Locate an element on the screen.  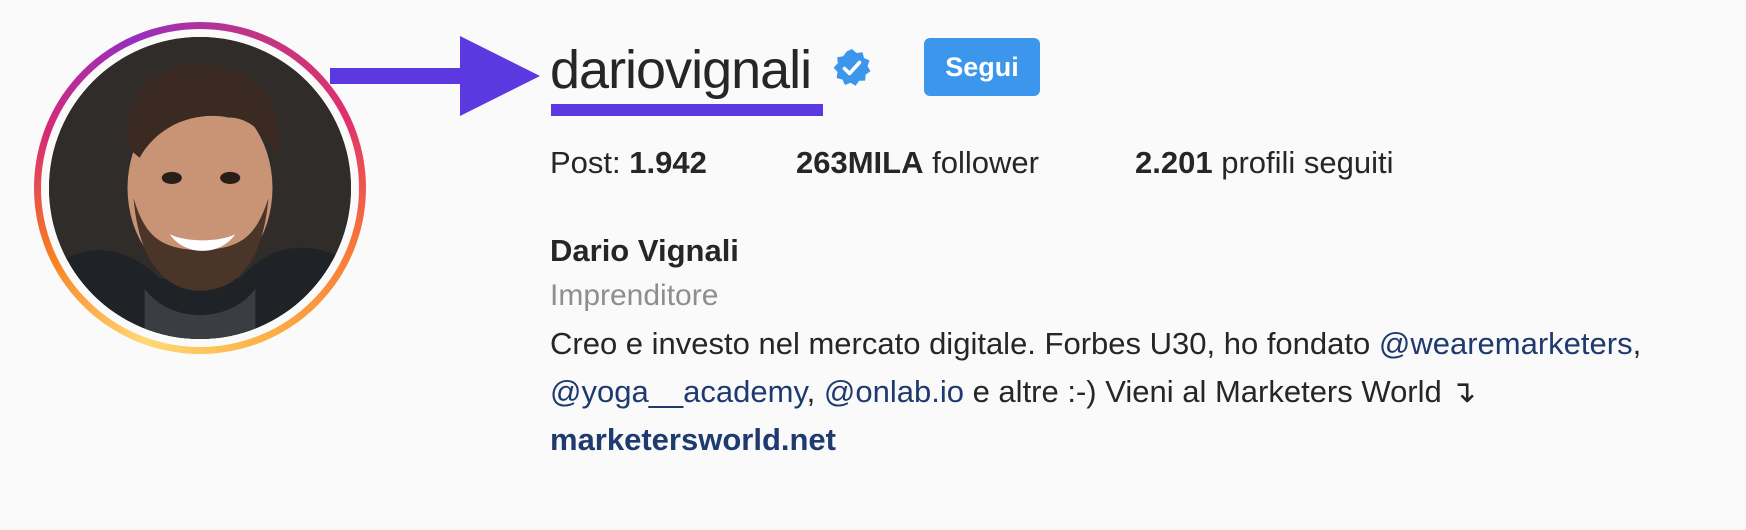
story-ring is located at coordinates (200, 188).